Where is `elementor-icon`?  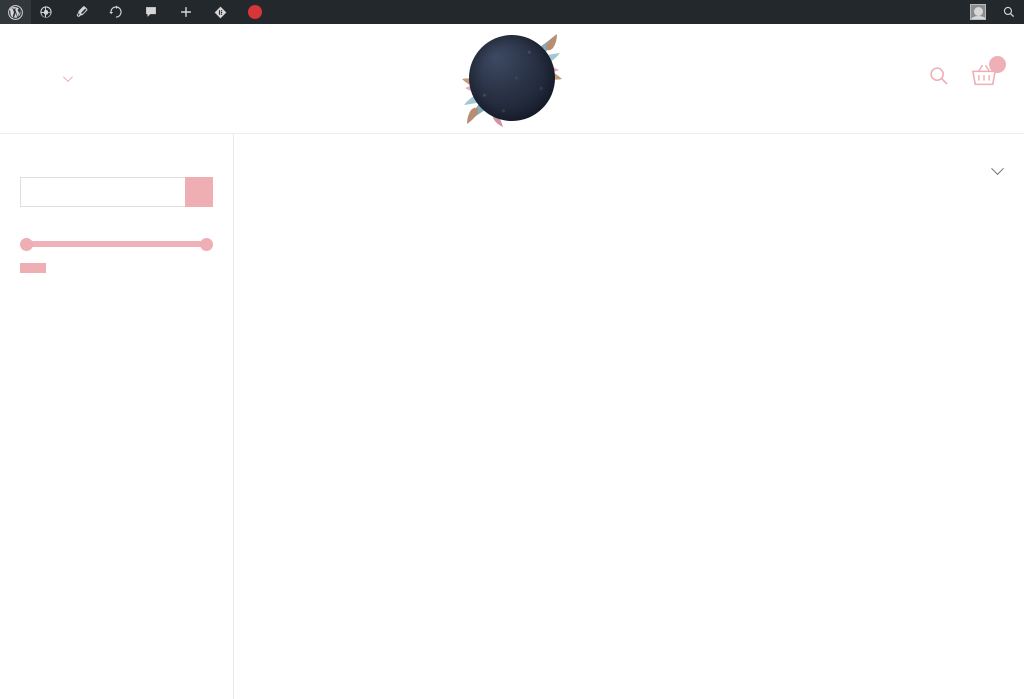 elementor-icon is located at coordinates (220, 12).